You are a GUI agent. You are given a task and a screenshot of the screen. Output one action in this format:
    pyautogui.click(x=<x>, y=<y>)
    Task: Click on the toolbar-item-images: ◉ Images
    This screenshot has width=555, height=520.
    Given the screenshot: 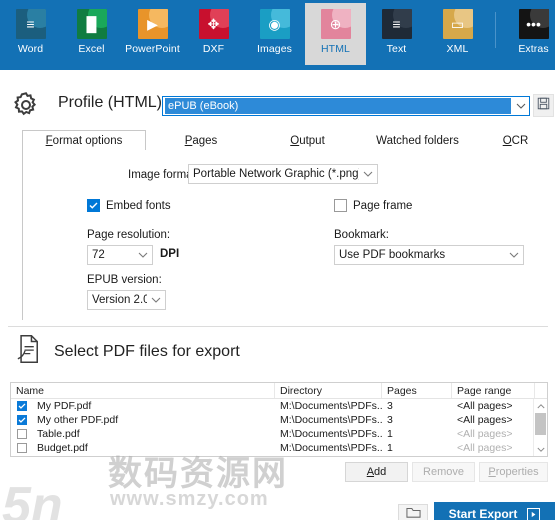 What is the action you would take?
    pyautogui.click(x=274, y=34)
    